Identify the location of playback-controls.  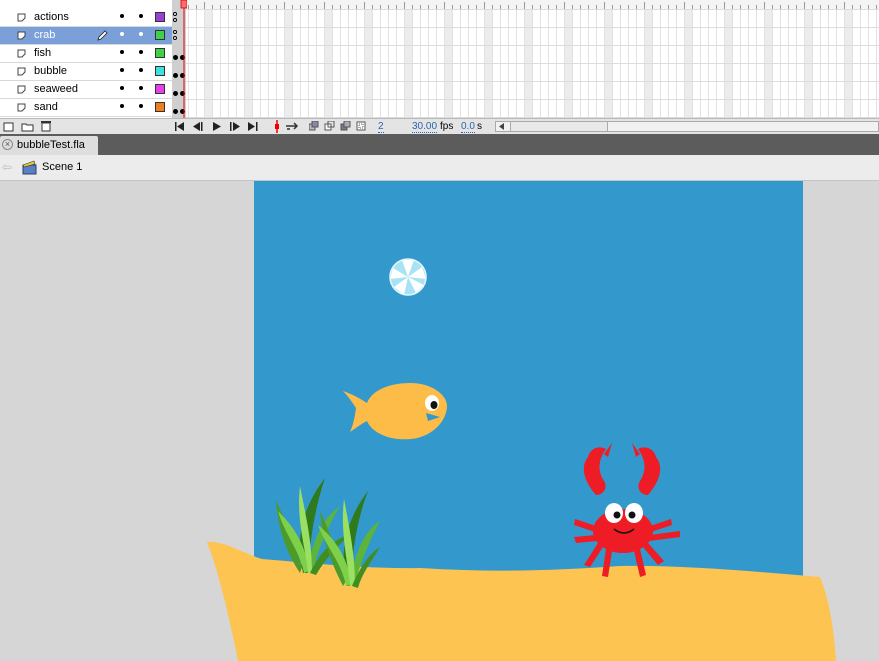
(220, 127).